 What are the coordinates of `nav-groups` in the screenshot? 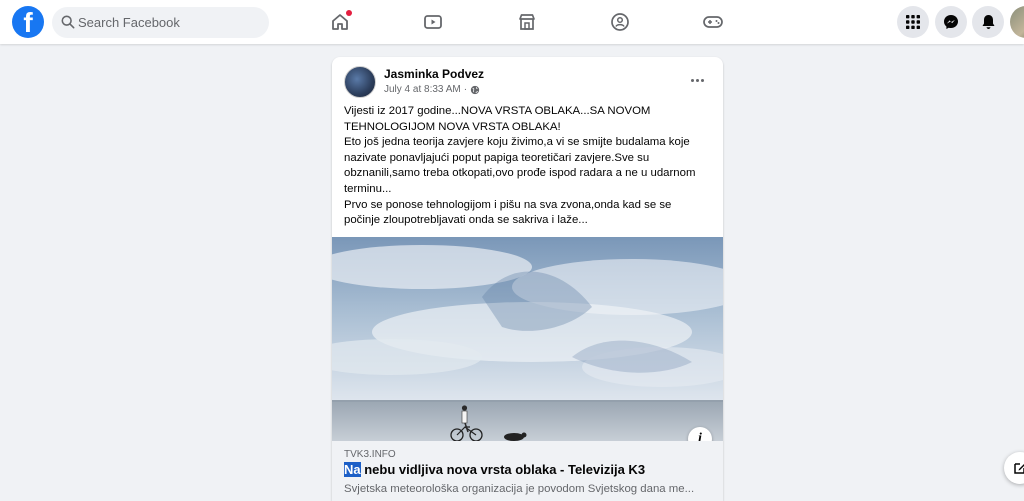 It's located at (620, 22).